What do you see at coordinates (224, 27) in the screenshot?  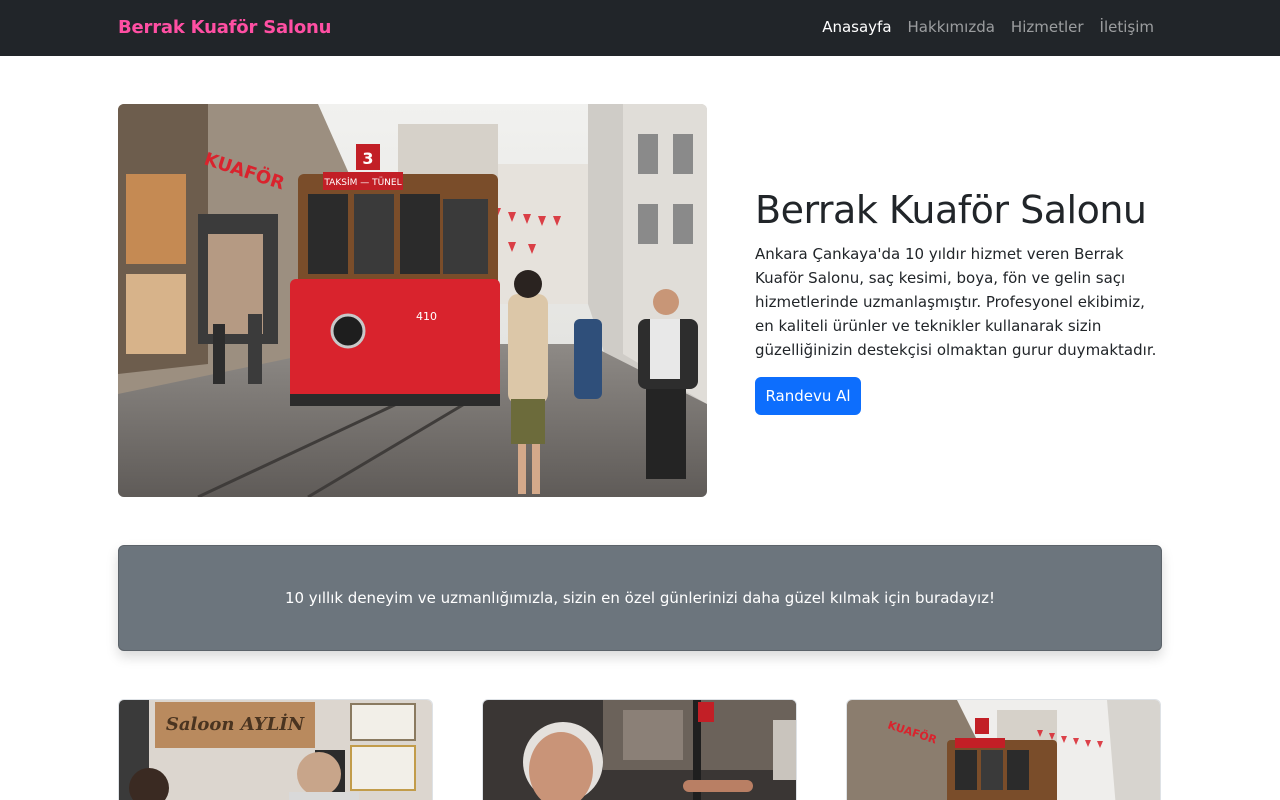 I see `brand-logo-link: Berrak Kuaför Salonu` at bounding box center [224, 27].